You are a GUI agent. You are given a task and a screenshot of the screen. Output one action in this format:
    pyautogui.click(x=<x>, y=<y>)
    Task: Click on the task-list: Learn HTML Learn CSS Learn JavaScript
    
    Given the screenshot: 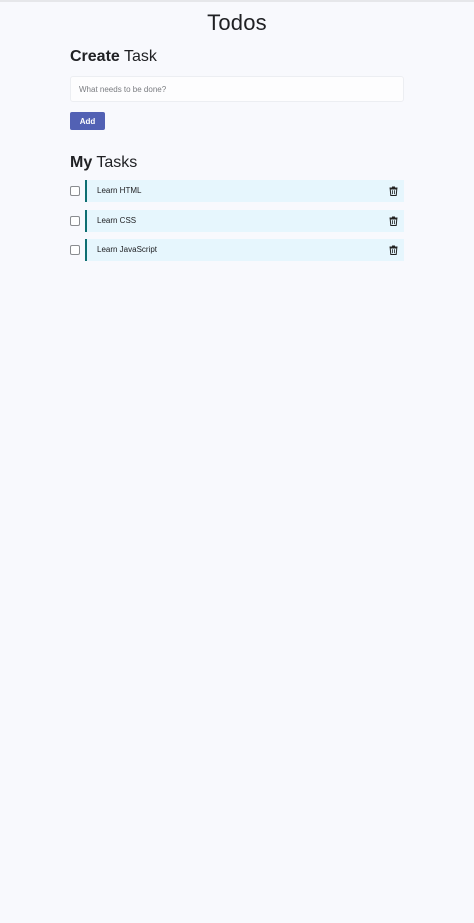 What is the action you would take?
    pyautogui.click(x=237, y=224)
    